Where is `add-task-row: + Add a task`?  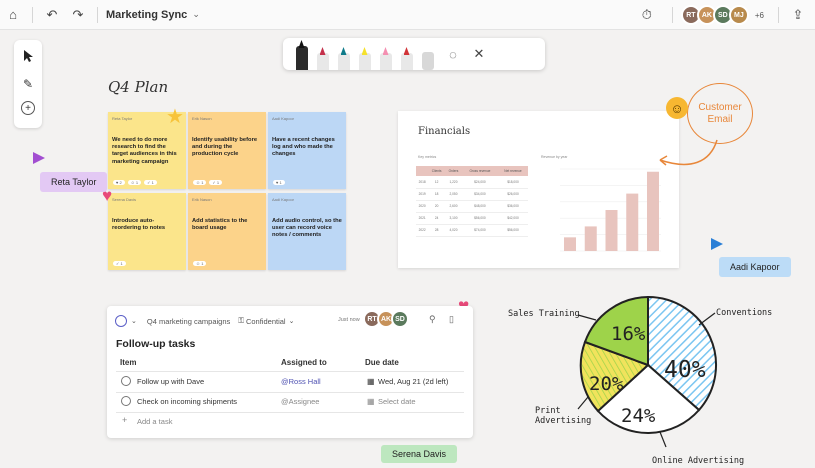 add-task-row: + Add a task is located at coordinates (290, 422).